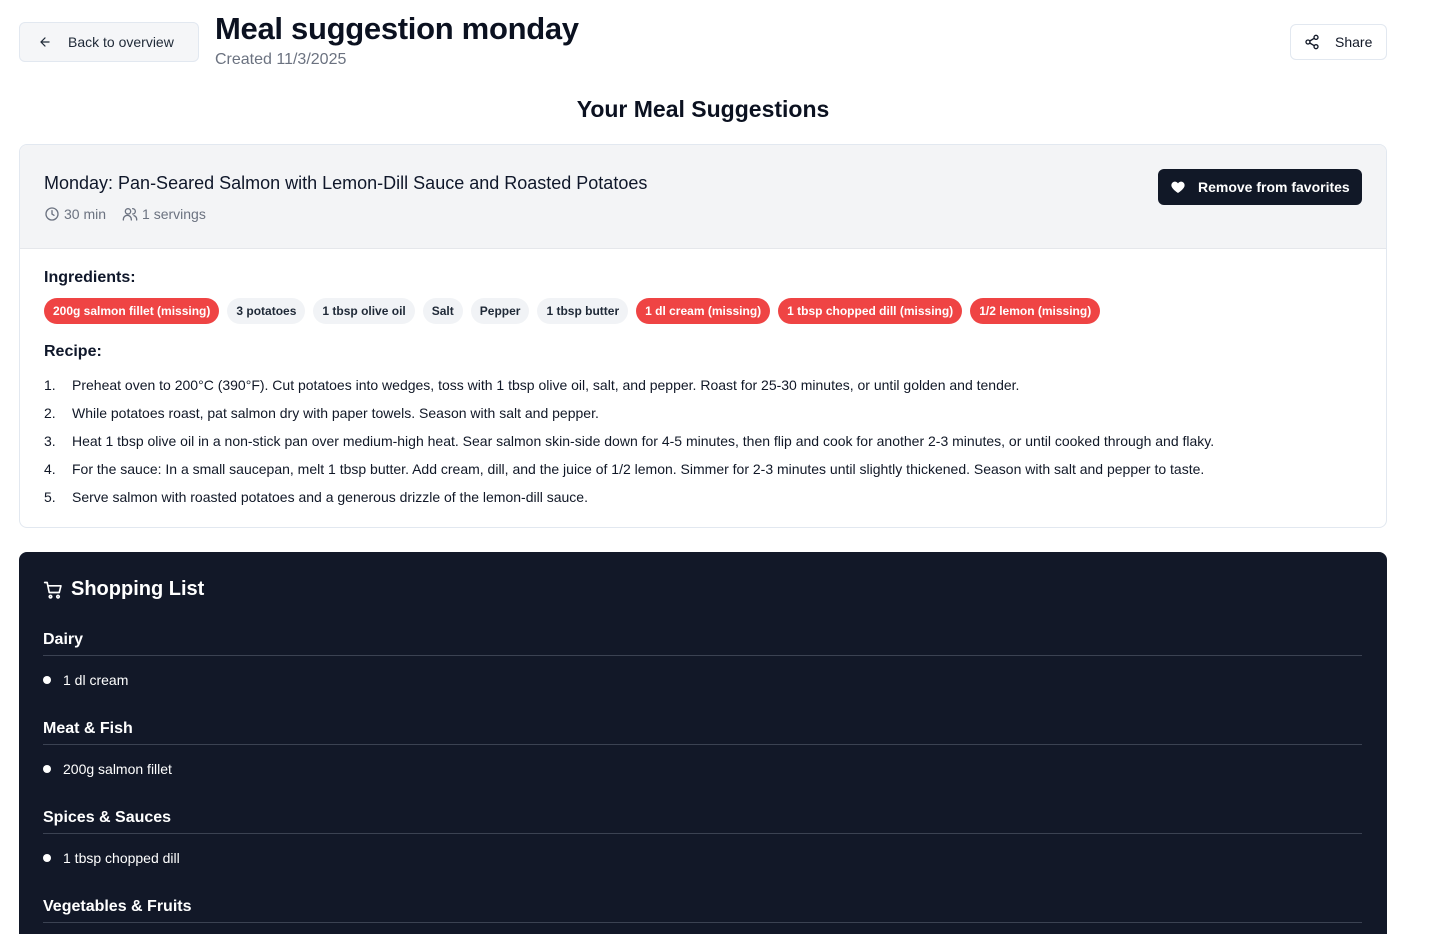 This screenshot has height=934, width=1434. Describe the element at coordinates (702, 680) in the screenshot. I see `shopping-item: 1 dl cream` at that location.